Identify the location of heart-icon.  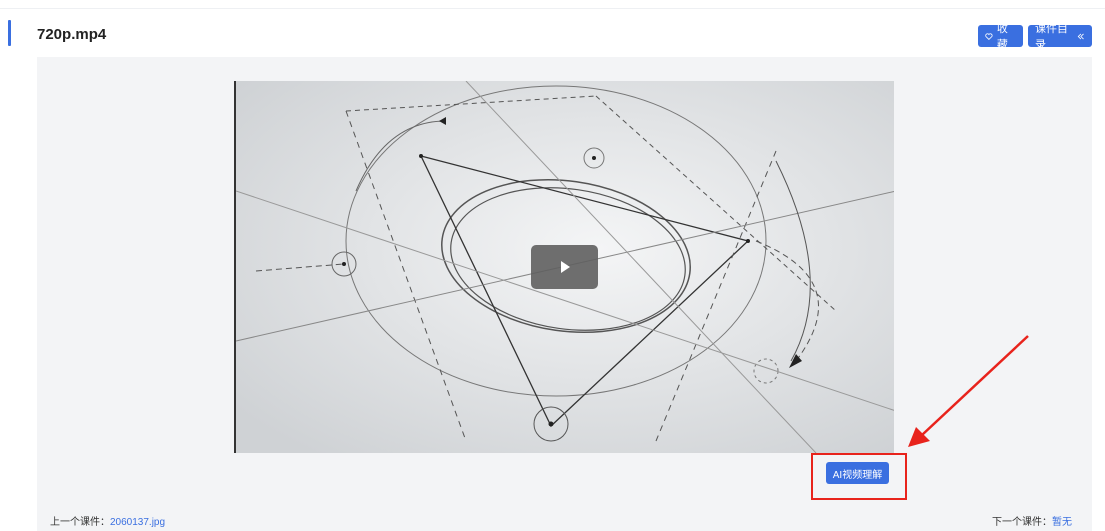
(989, 36).